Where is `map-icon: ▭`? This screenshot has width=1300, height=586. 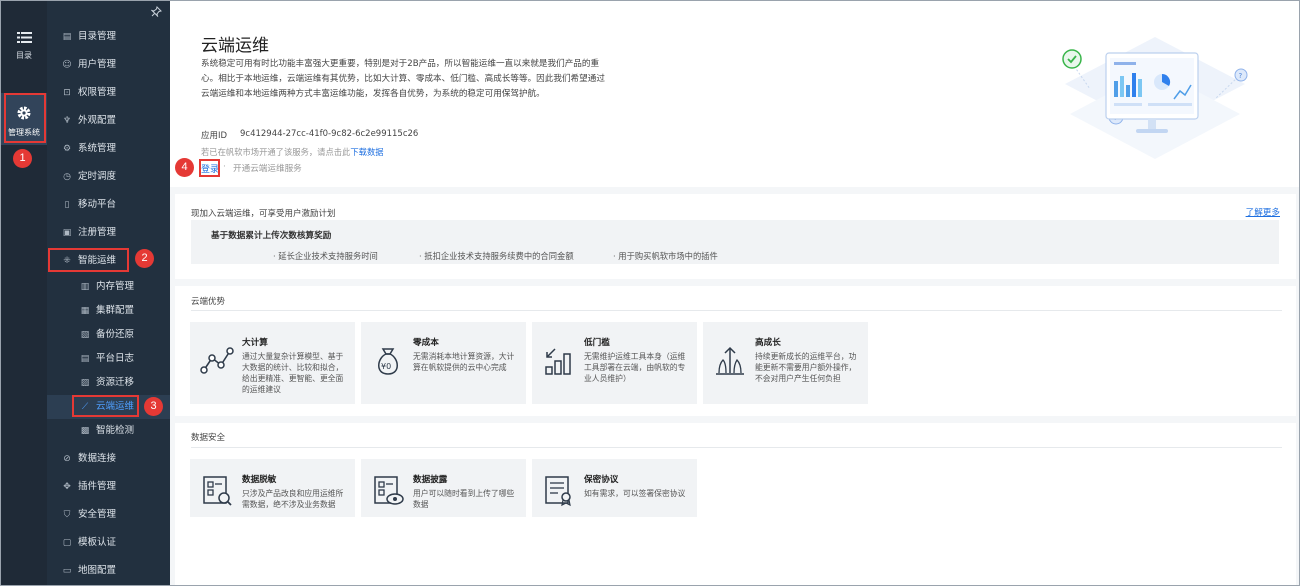
map-icon: ▭ is located at coordinates (67, 571).